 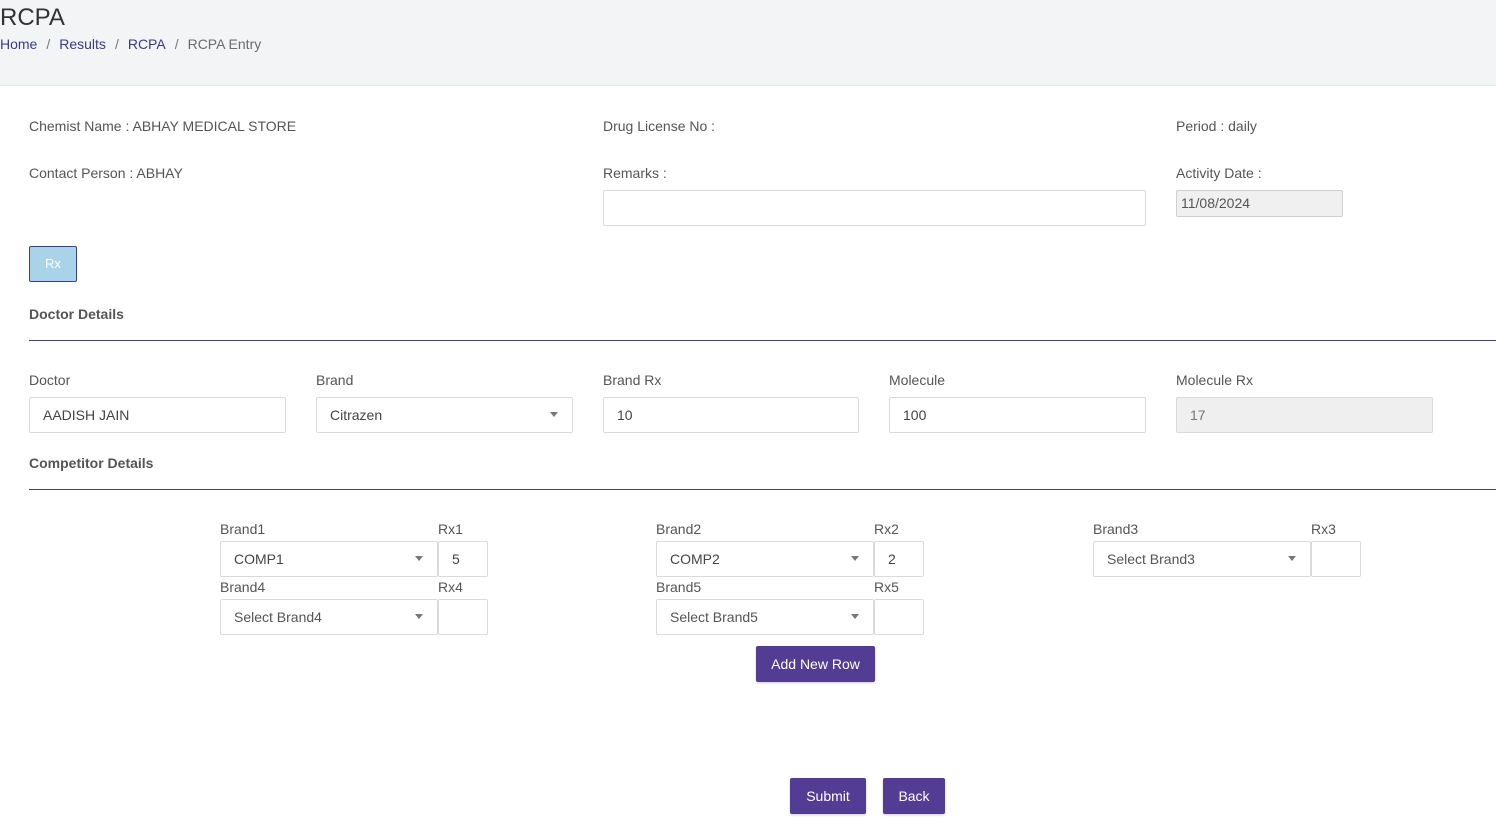 What do you see at coordinates (659, 126) in the screenshot?
I see `drug-license-no: Drug License No :` at bounding box center [659, 126].